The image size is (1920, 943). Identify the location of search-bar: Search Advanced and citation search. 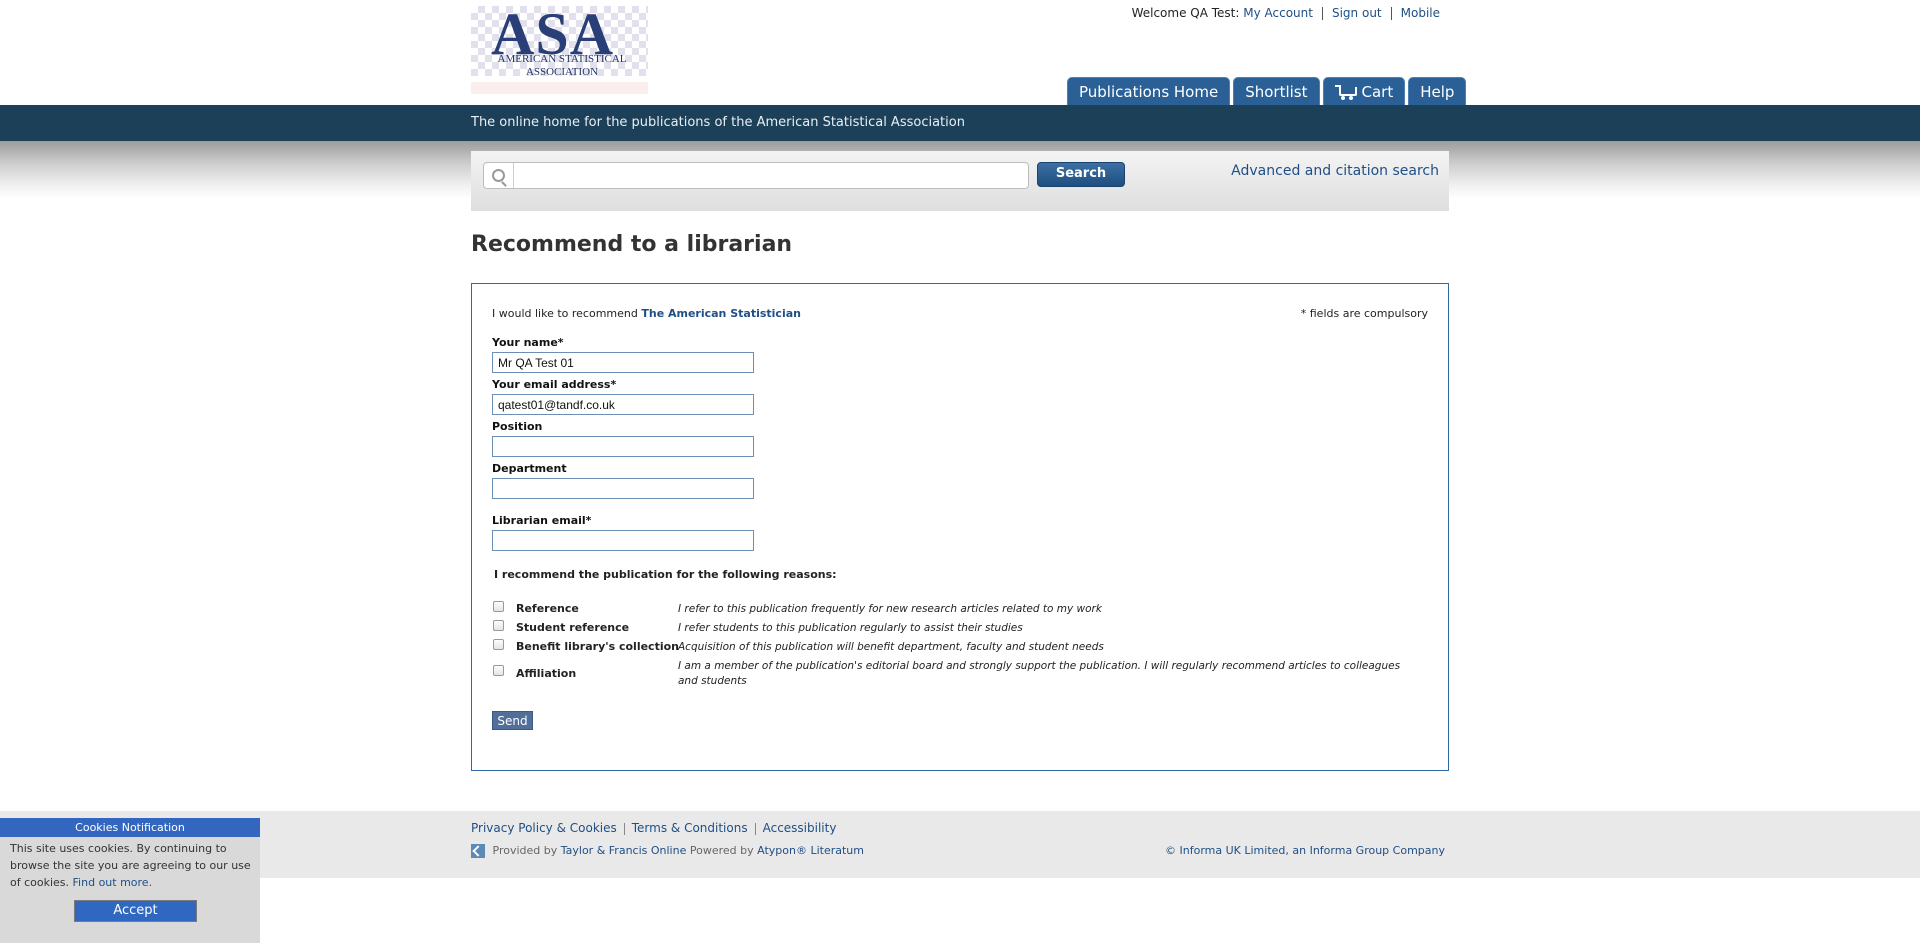
(960, 181).